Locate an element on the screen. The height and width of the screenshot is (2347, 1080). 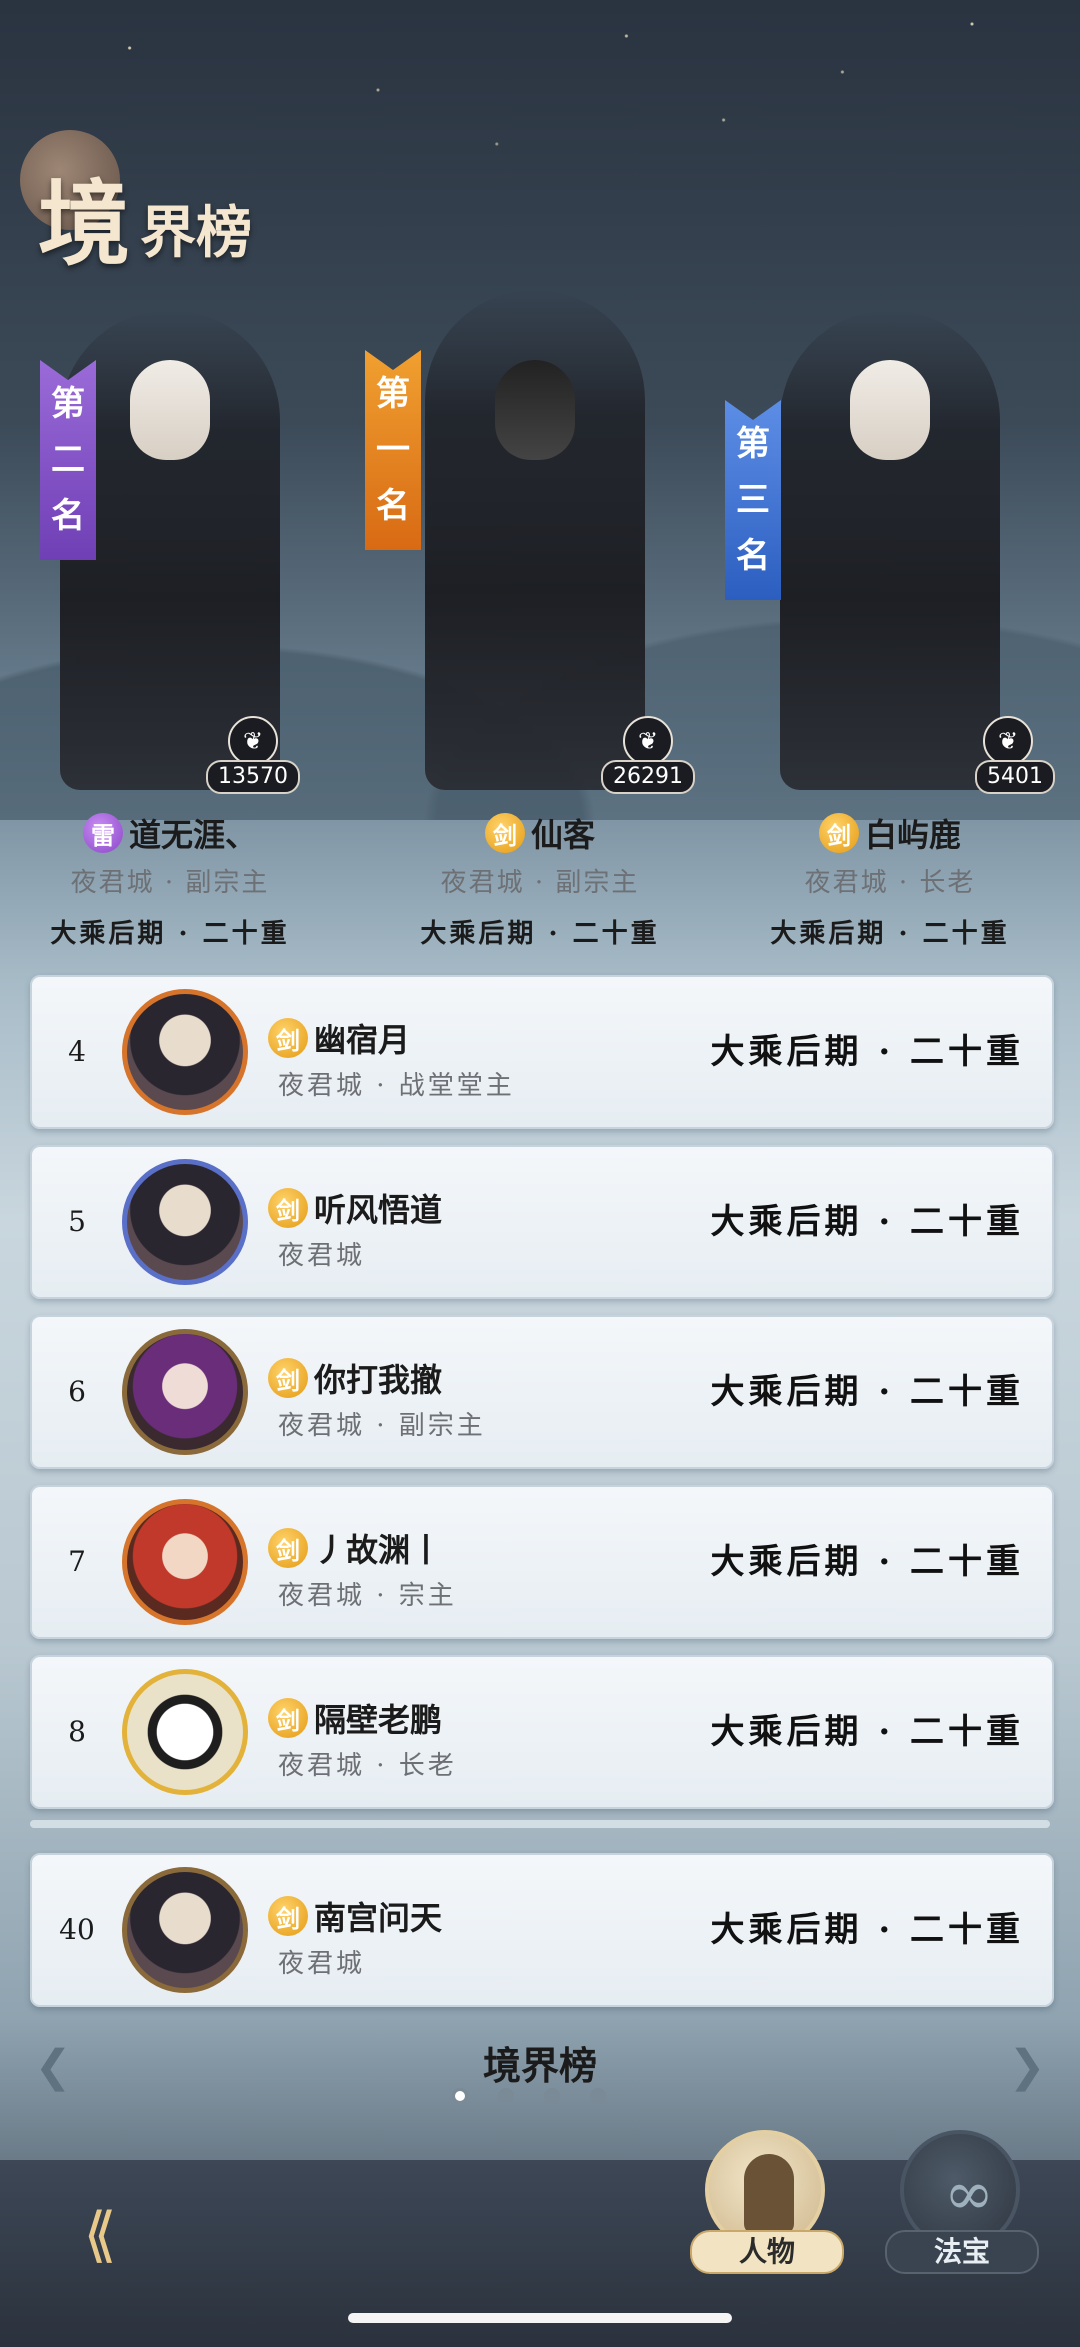
gourd-icon: ∞ is located at coordinates (969, 2194).